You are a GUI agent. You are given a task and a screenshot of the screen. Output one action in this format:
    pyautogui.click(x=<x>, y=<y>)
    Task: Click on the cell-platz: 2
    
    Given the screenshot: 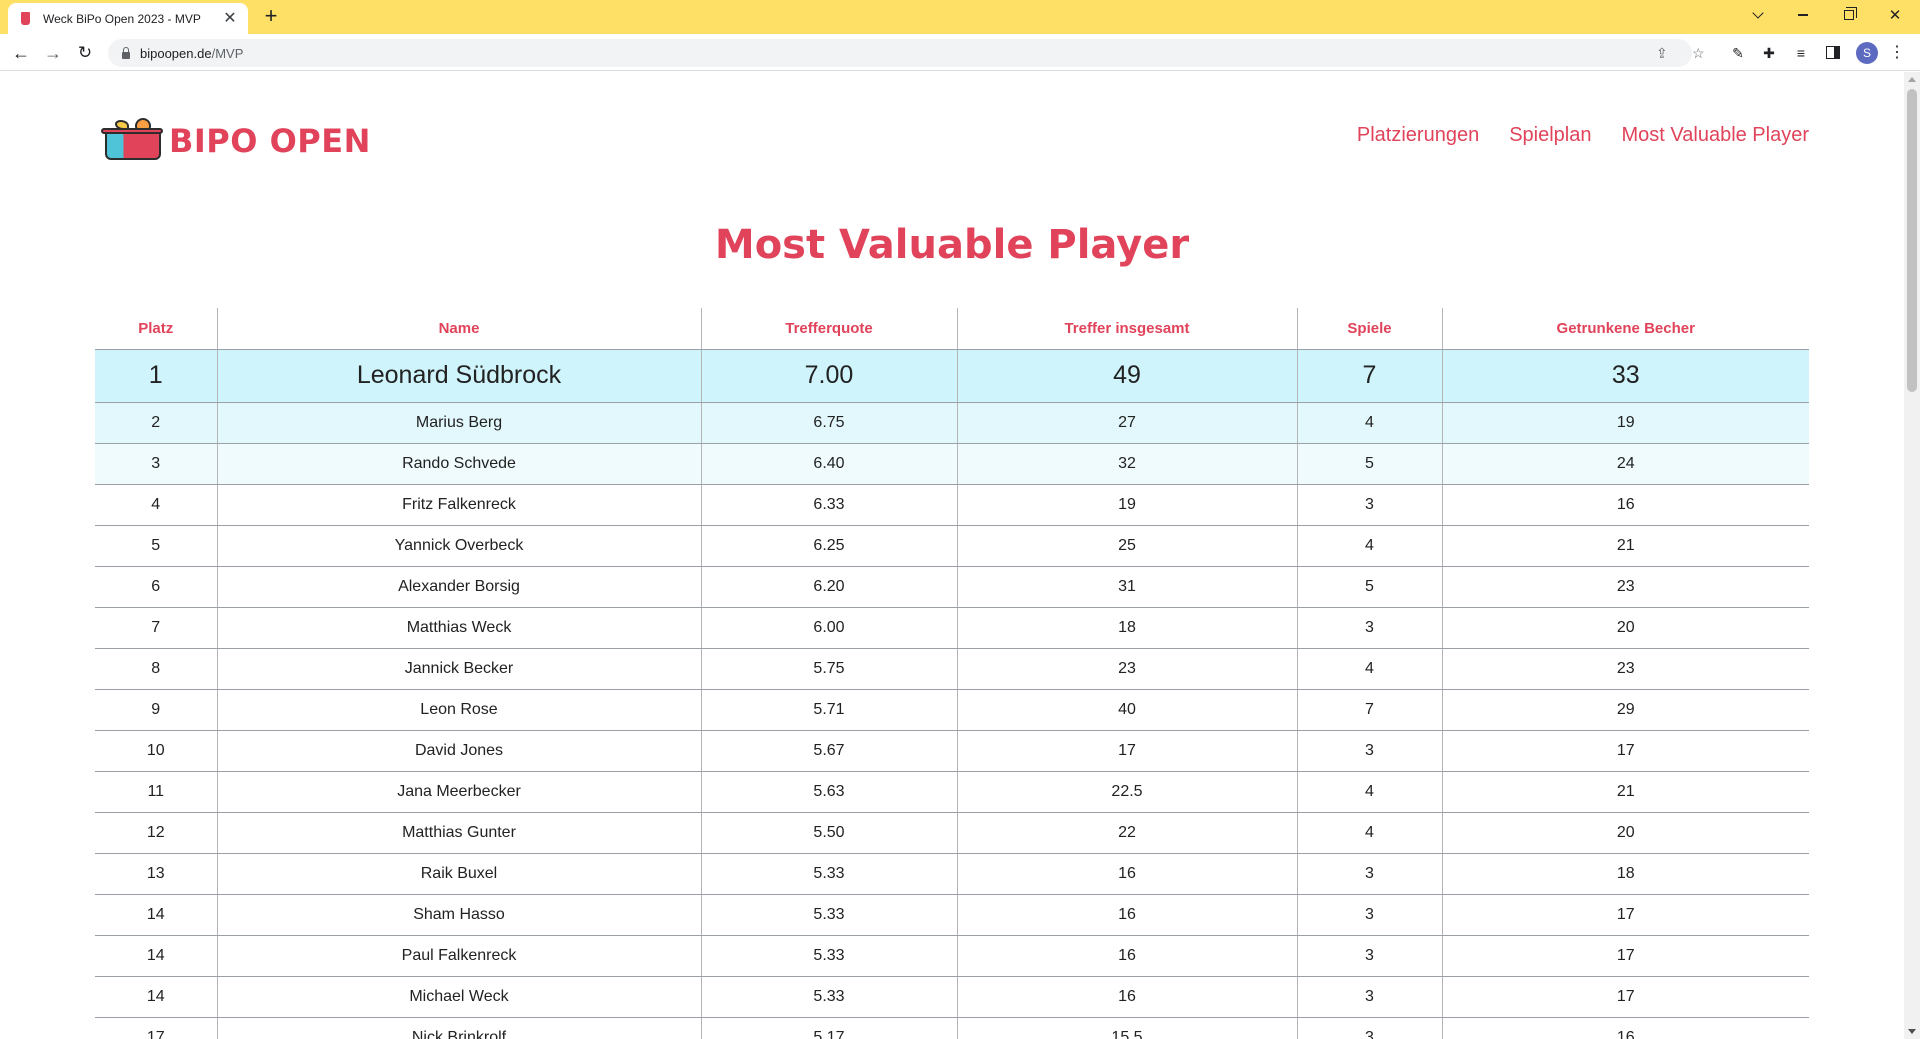 What is the action you would take?
    pyautogui.click(x=156, y=423)
    